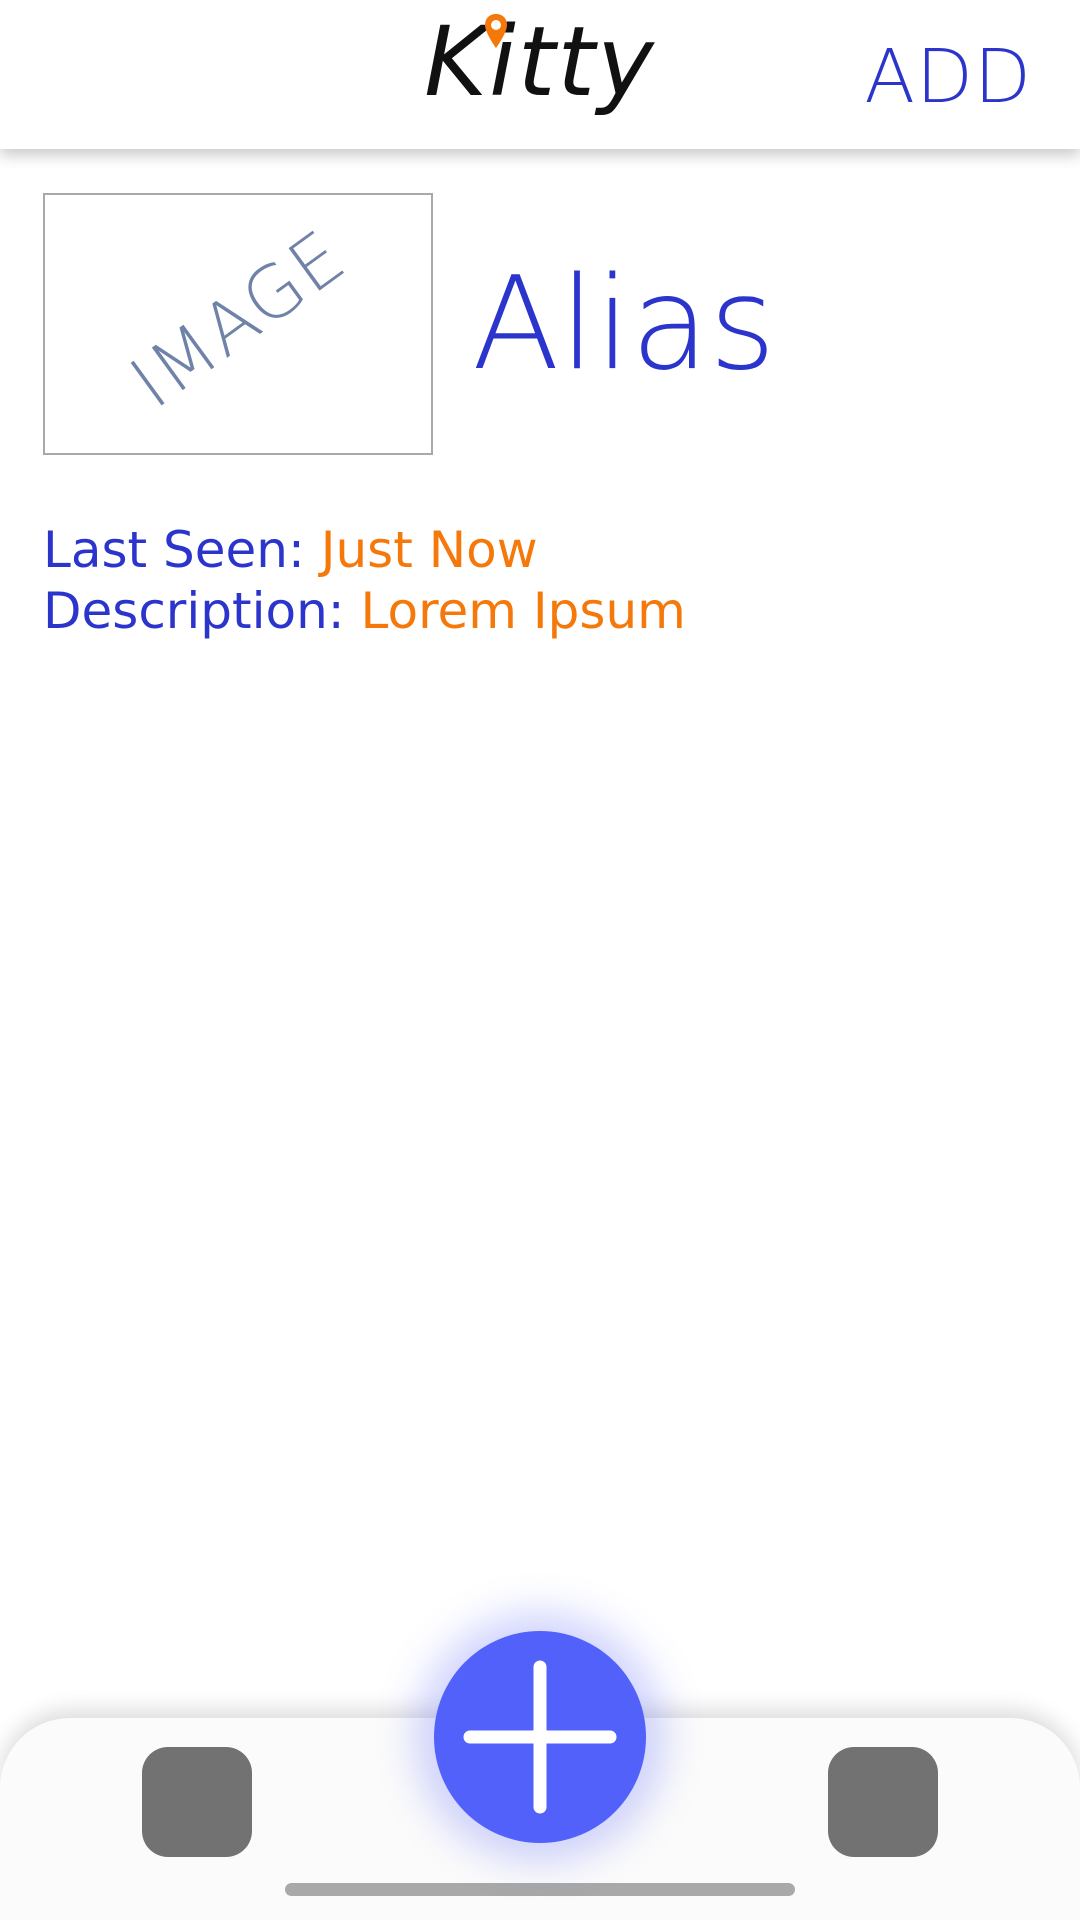  What do you see at coordinates (202, 611) in the screenshot?
I see `description-label: Description:` at bounding box center [202, 611].